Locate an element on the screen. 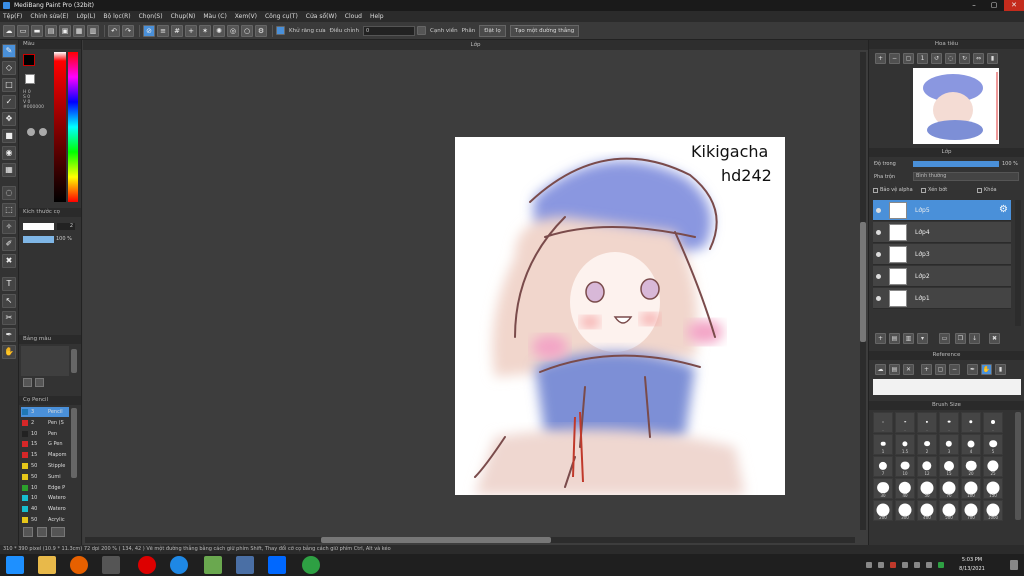 This screenshot has height=576, width=1024. layer-folder-icon: ▭ is located at coordinates (944, 338).